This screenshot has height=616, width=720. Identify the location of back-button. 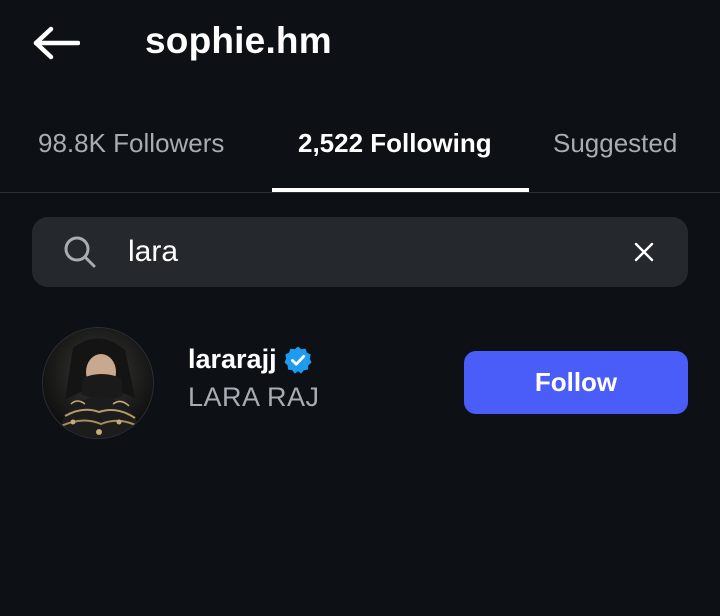
(56, 43).